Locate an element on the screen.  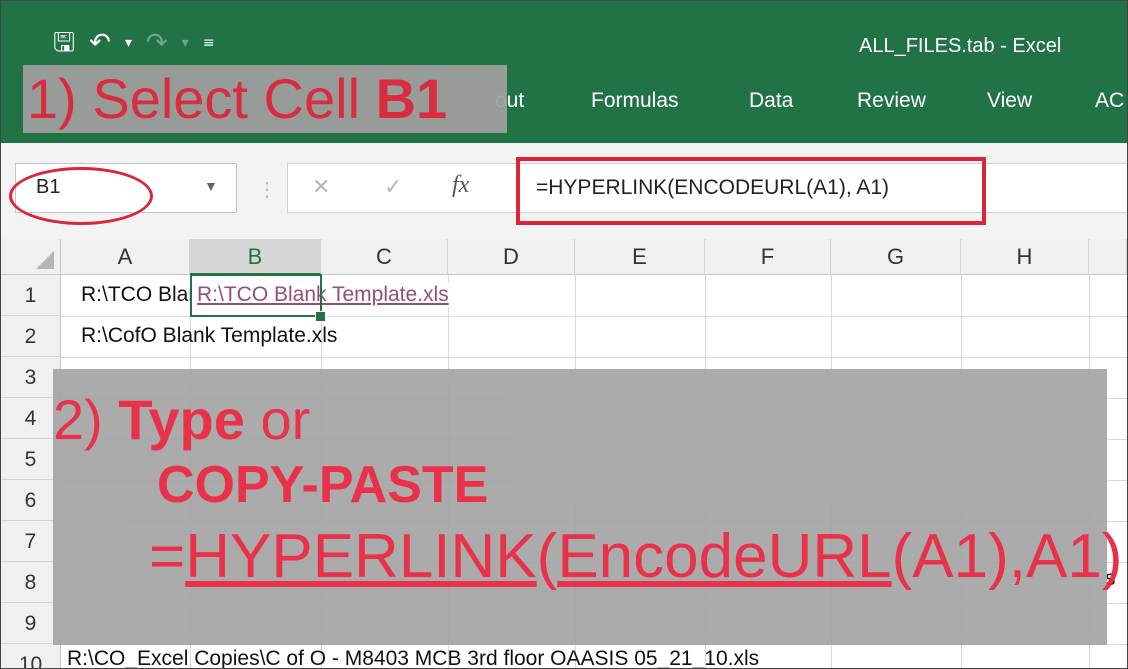
row-header-6: 6 is located at coordinates (31, 500).